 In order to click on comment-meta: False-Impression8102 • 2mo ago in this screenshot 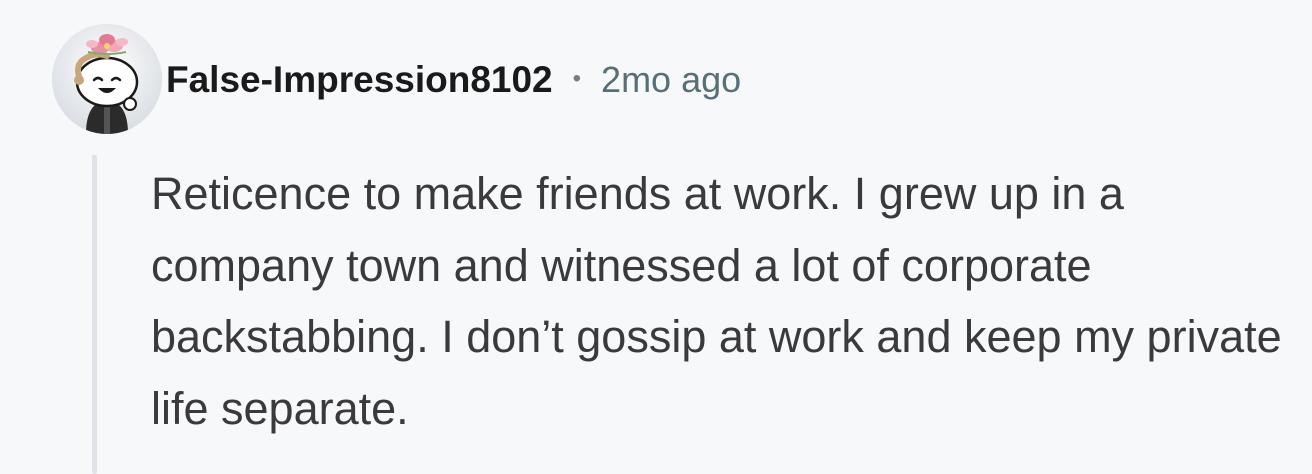, I will do `click(453, 80)`.